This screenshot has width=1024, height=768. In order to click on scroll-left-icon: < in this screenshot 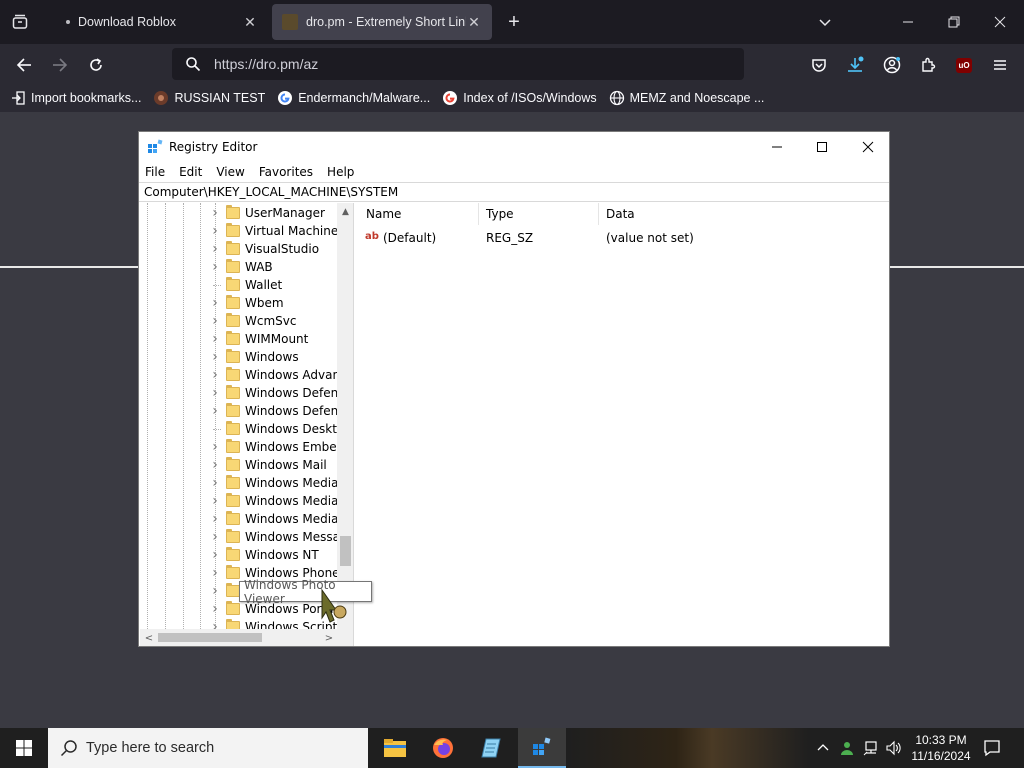, I will do `click(149, 638)`.